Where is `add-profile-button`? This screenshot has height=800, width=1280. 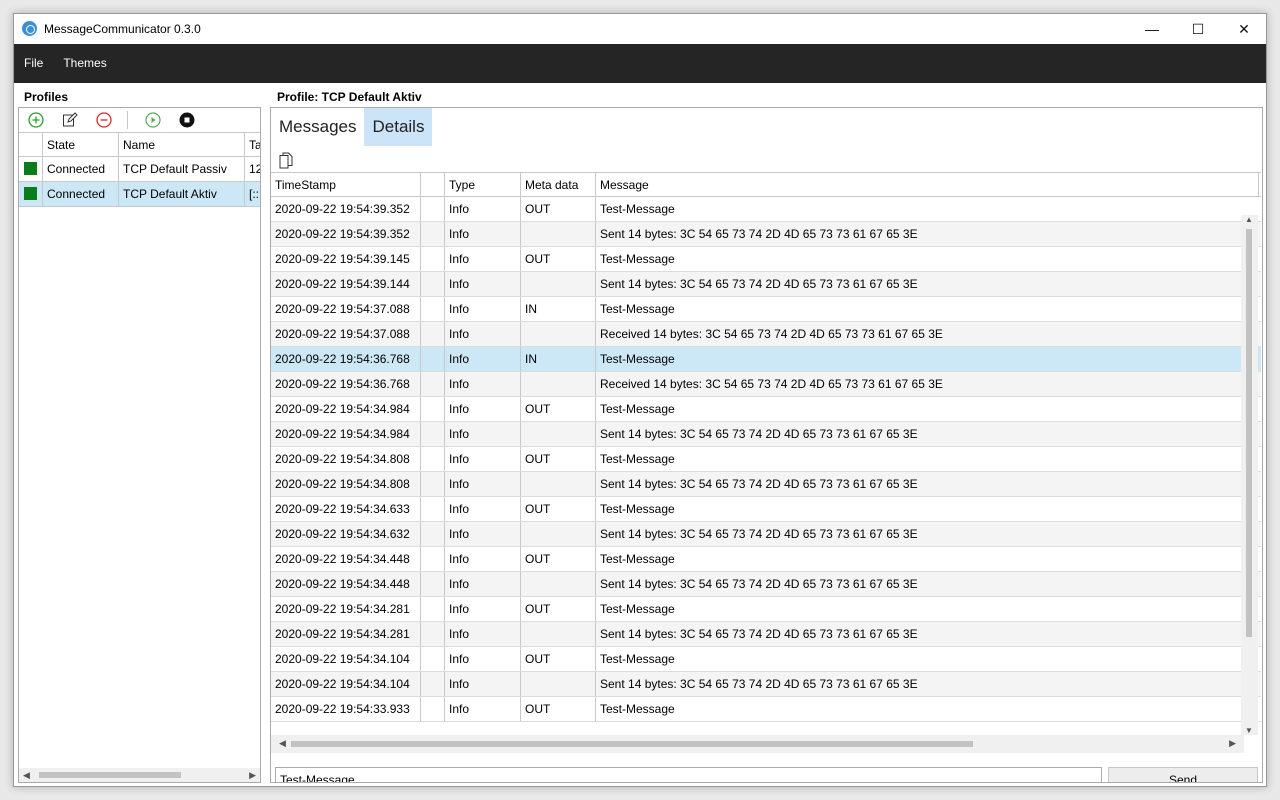 add-profile-button is located at coordinates (36, 120).